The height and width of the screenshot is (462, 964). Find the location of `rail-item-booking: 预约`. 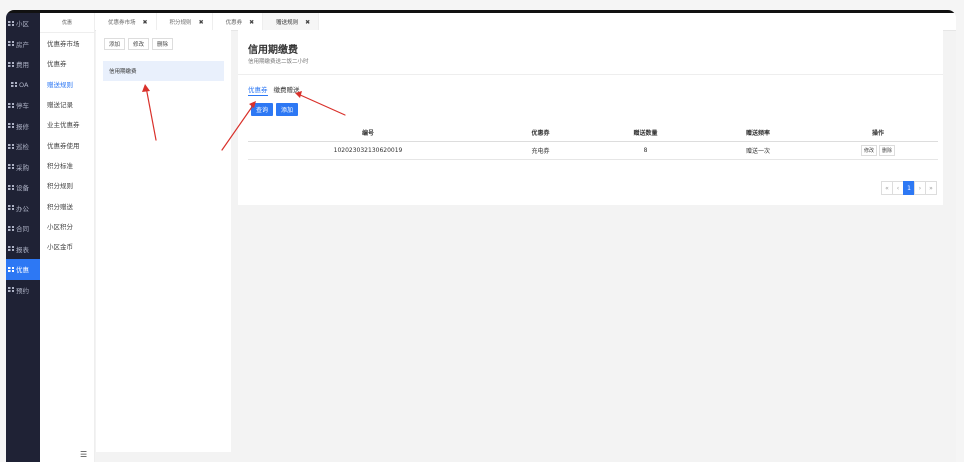

rail-item-booking: 预约 is located at coordinates (23, 290).